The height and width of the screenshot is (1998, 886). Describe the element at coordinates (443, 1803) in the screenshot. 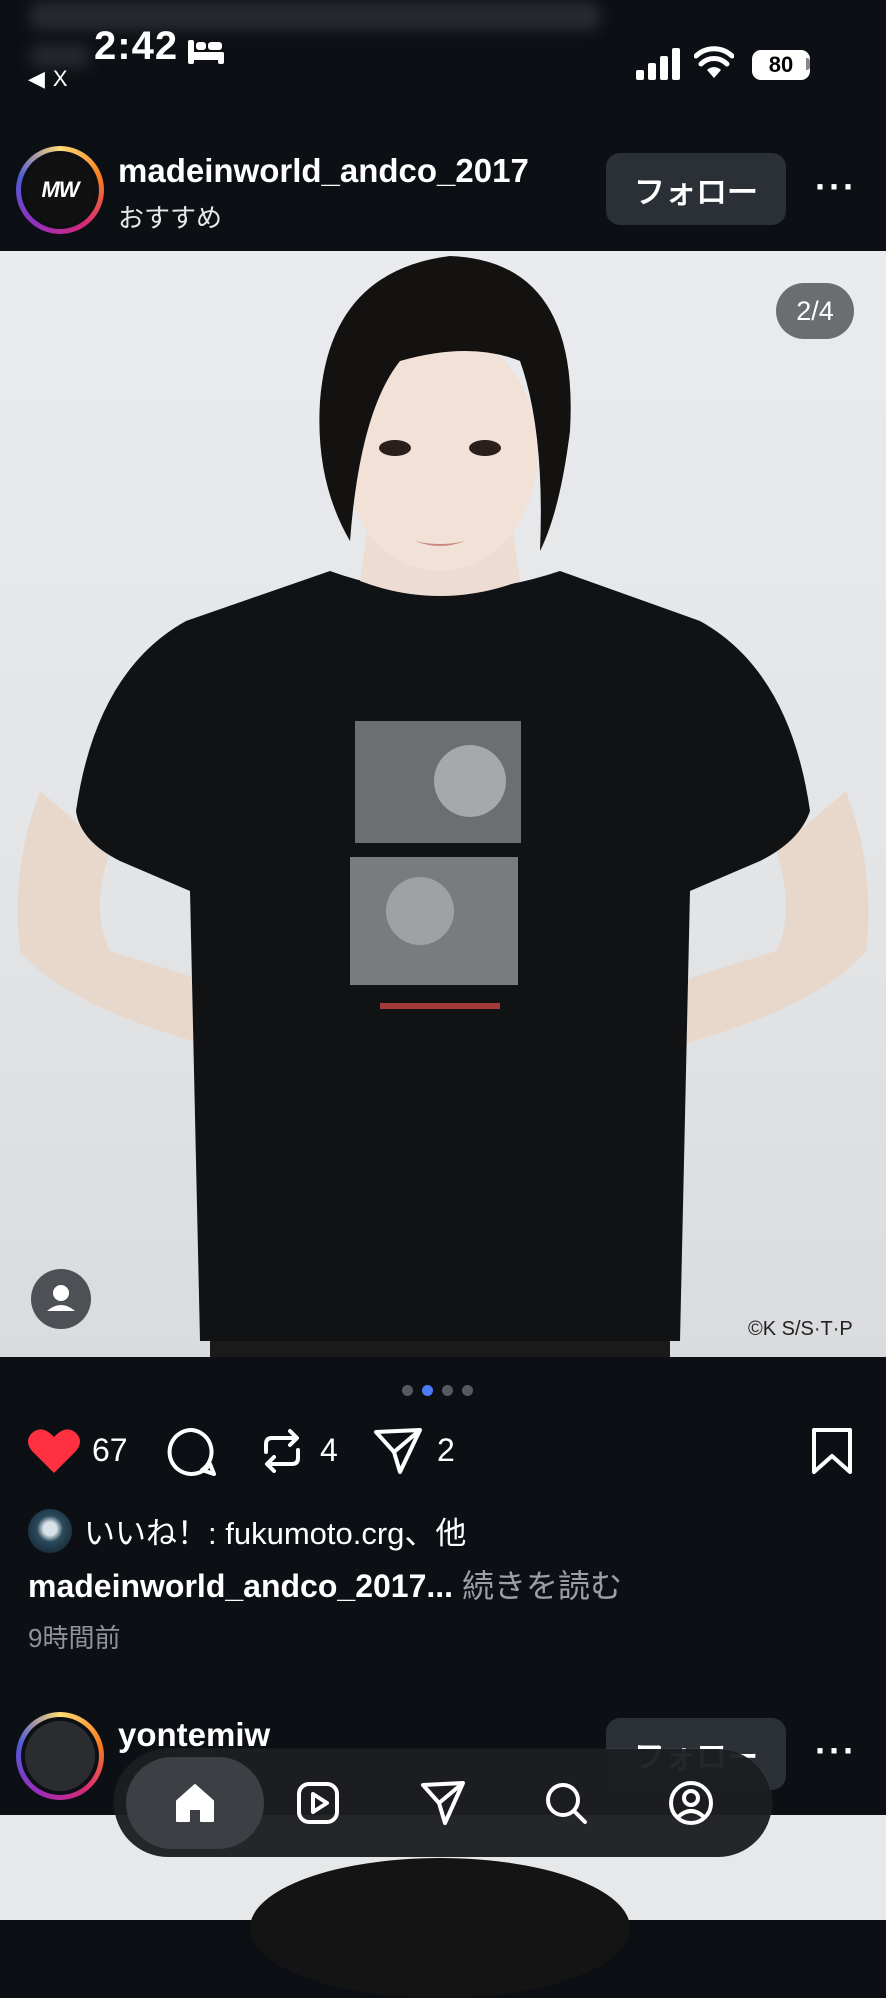

I see `direct-send-icon` at that location.